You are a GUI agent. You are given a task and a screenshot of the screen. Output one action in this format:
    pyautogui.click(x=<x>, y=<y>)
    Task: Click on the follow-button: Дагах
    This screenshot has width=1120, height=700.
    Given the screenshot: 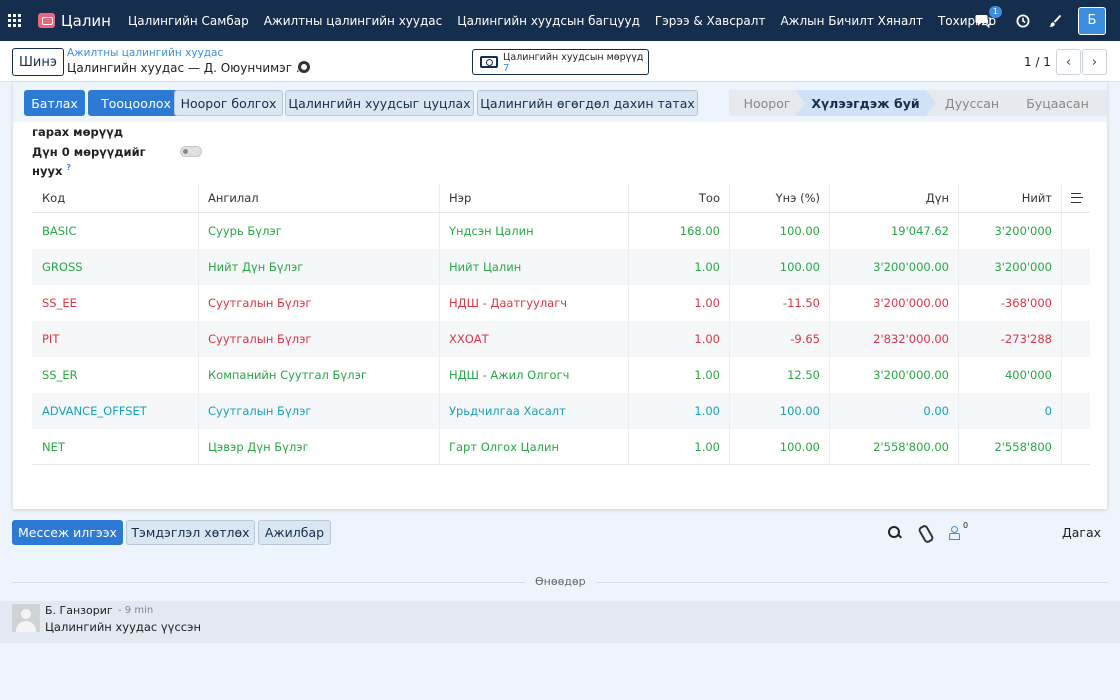 What is the action you would take?
    pyautogui.click(x=1081, y=532)
    